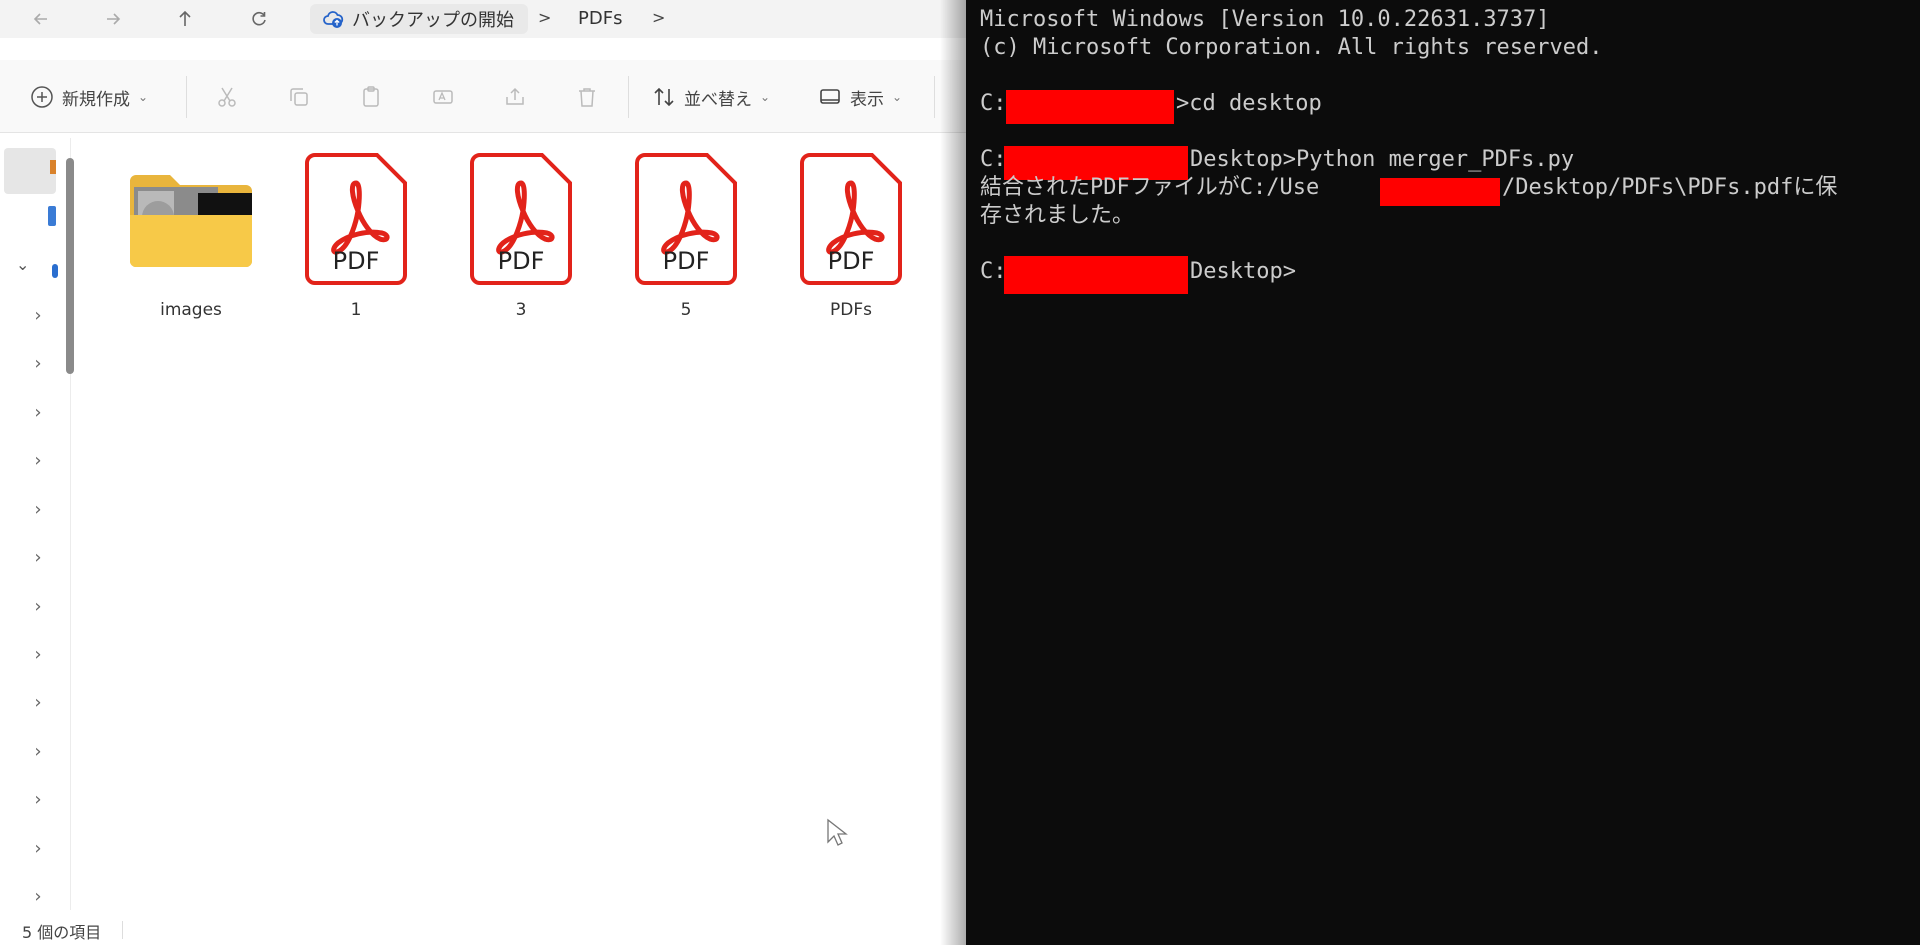 The height and width of the screenshot is (945, 1920). I want to click on rename-button, so click(443, 97).